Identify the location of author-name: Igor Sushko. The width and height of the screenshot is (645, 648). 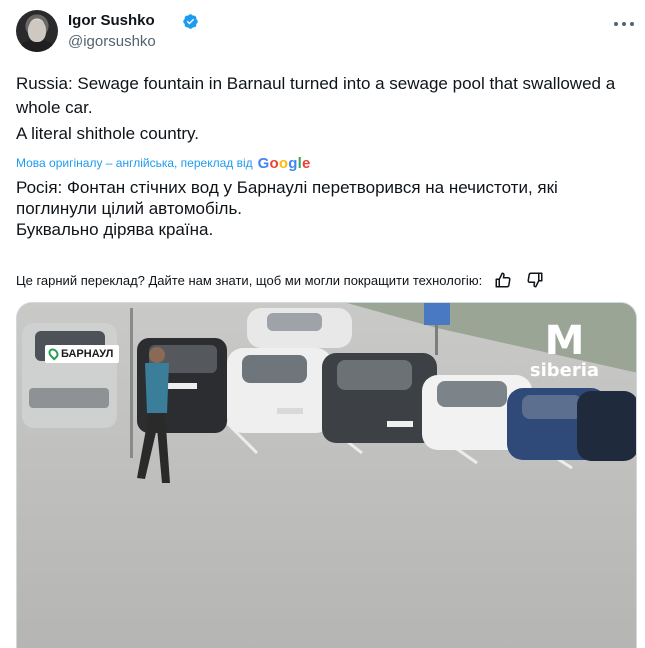
(111, 20).